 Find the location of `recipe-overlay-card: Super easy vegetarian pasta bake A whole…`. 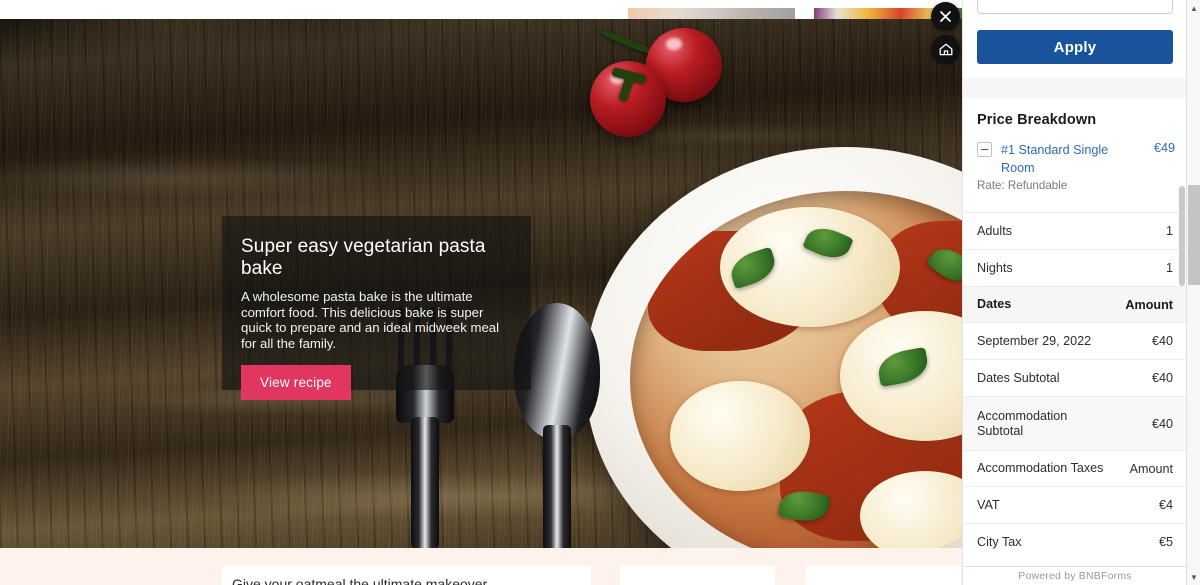

recipe-overlay-card: Super easy vegetarian pasta bake A whole… is located at coordinates (376, 308).